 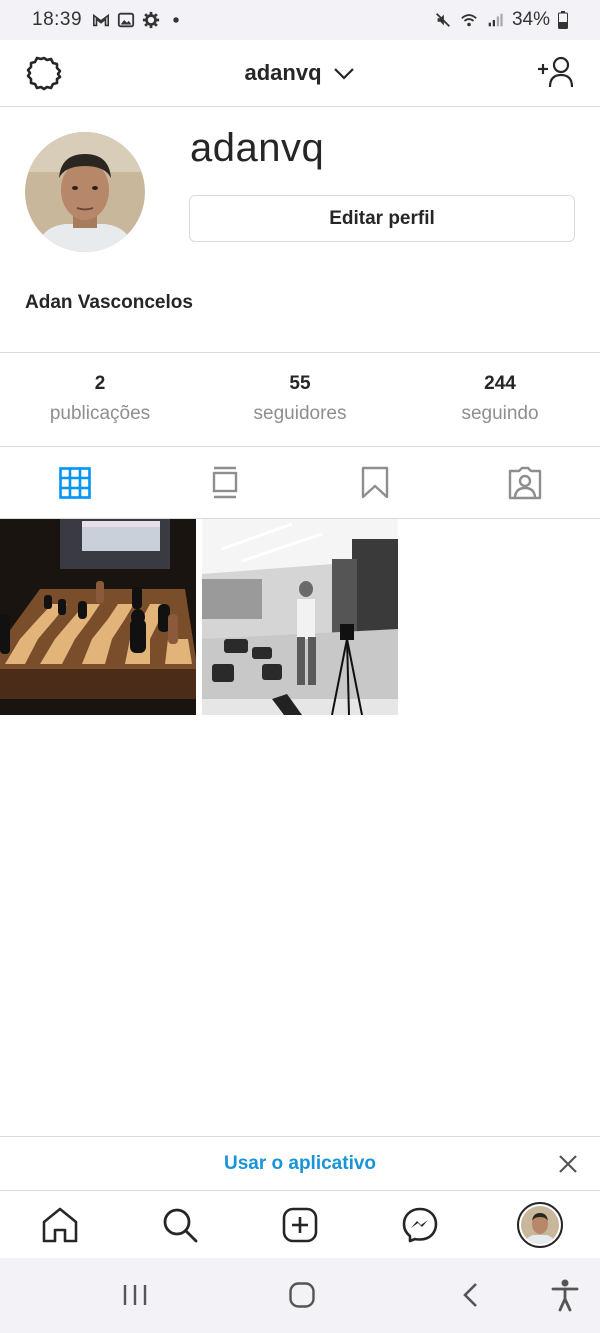 I want to click on messenger-icon, so click(x=420, y=1224).